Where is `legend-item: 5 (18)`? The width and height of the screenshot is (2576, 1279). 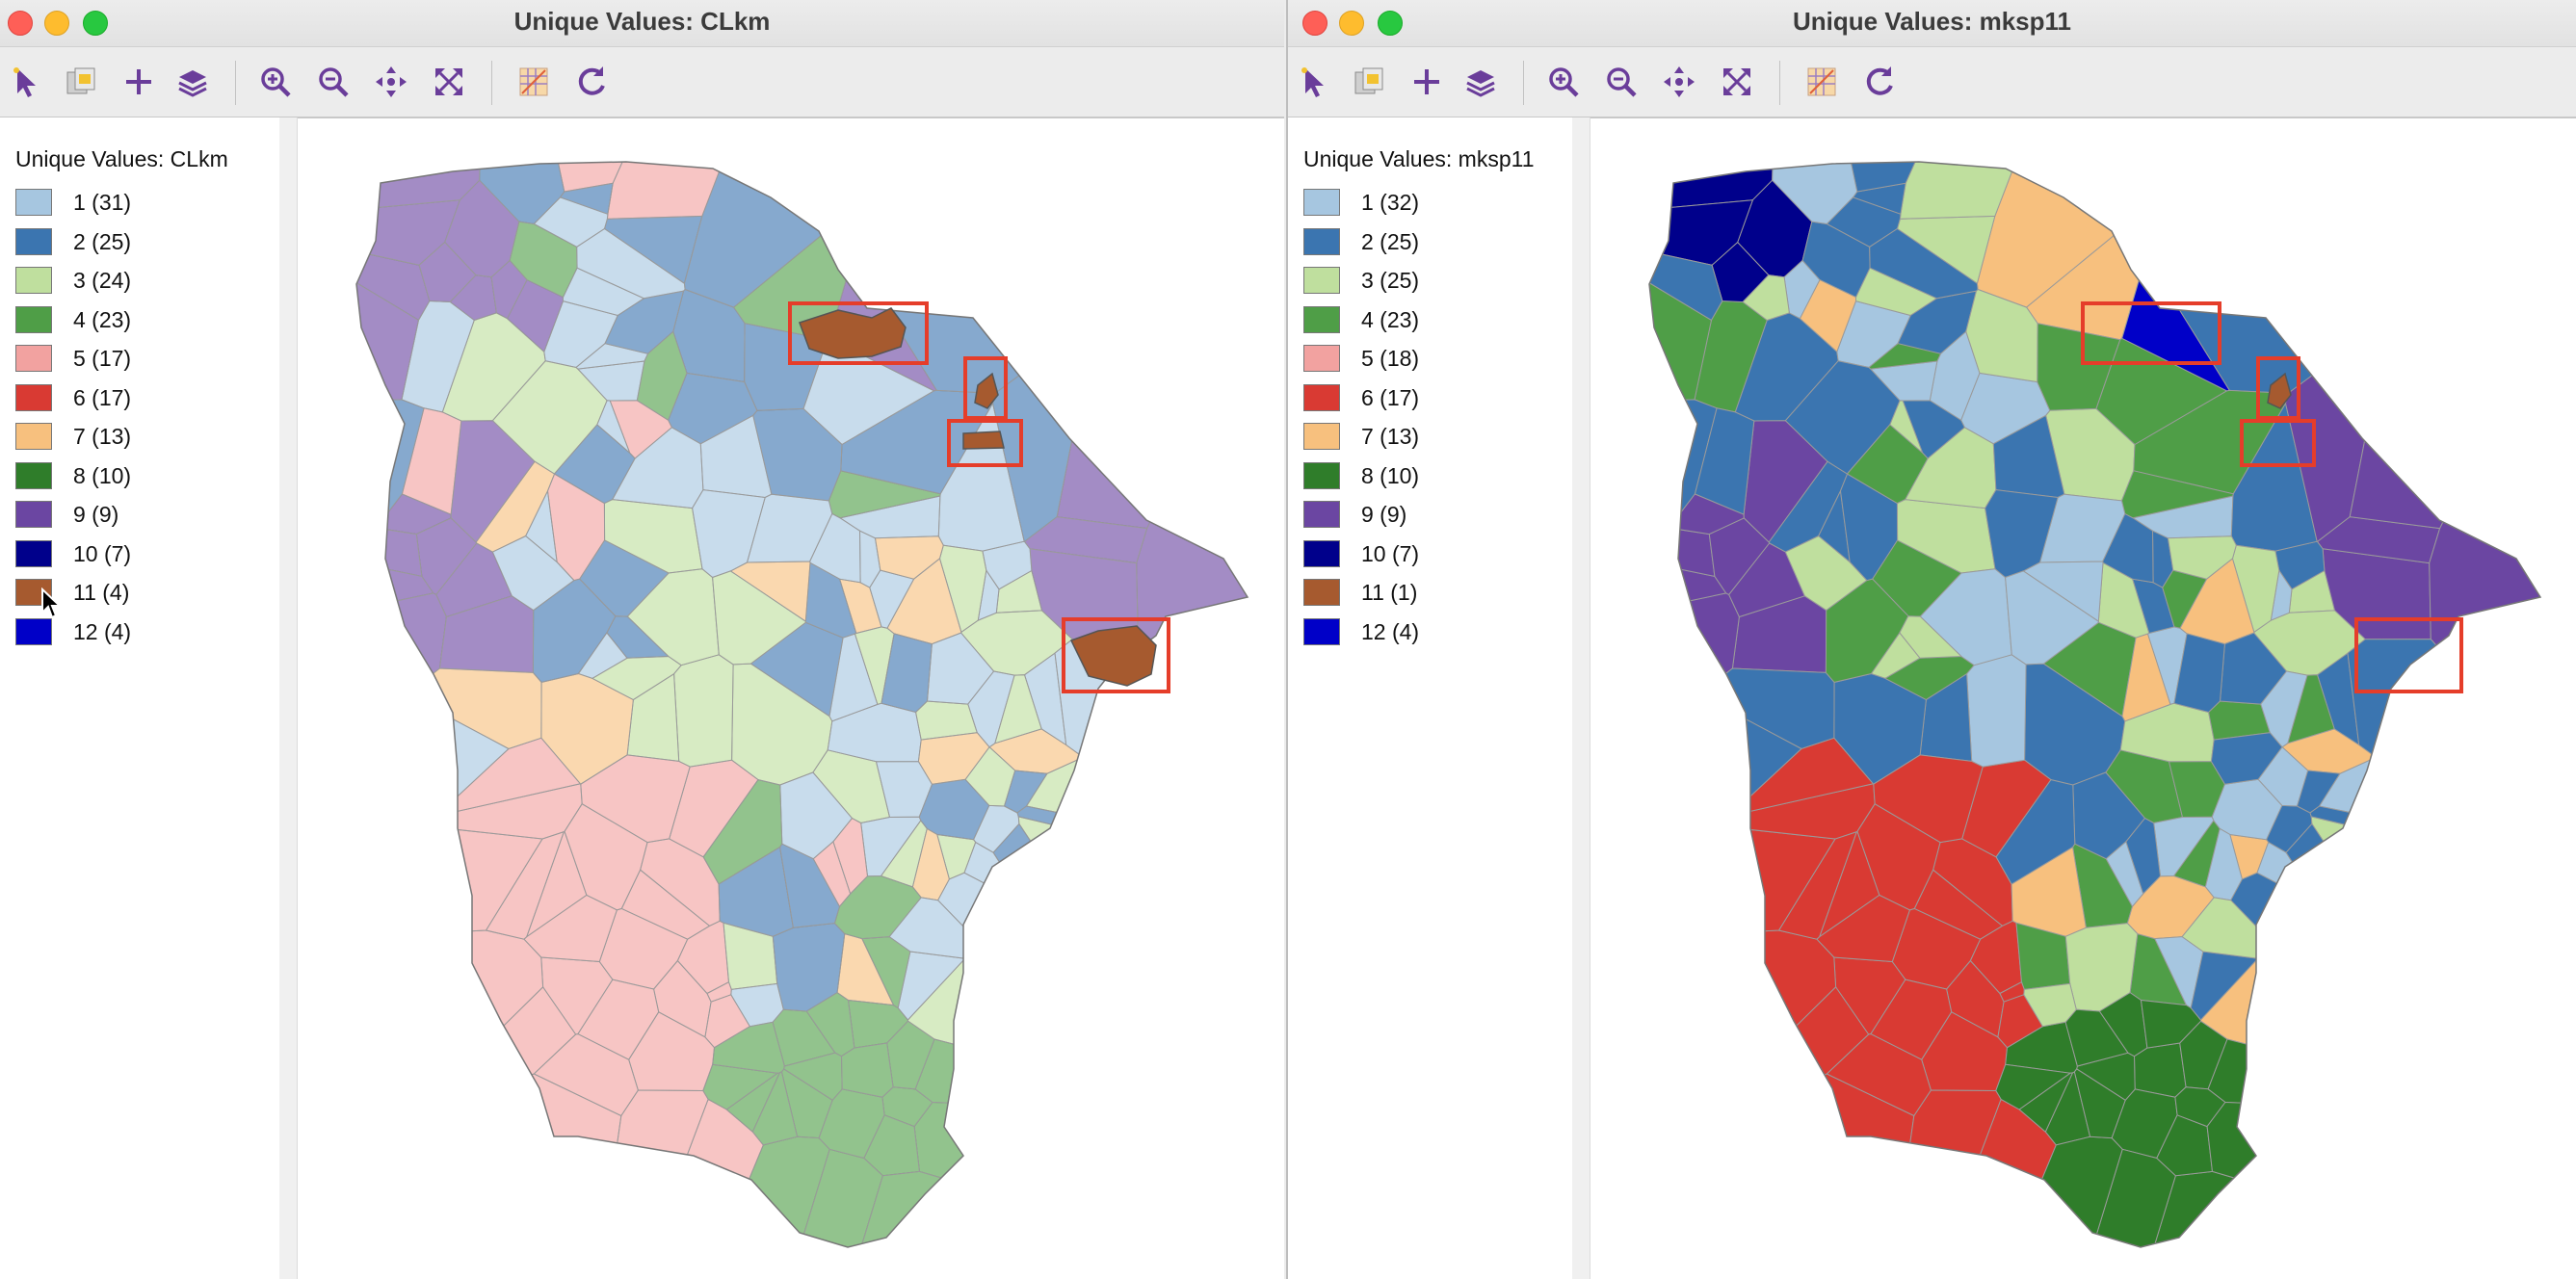 legend-item: 5 (18) is located at coordinates (1428, 362).